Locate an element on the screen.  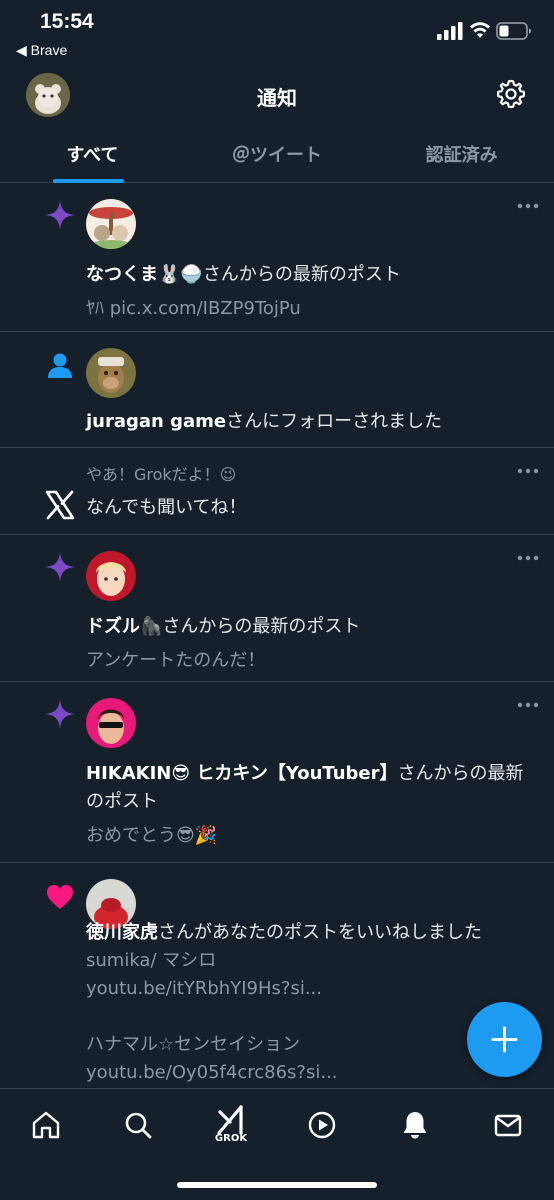
tab-verified: 認証済み is located at coordinates (461, 153).